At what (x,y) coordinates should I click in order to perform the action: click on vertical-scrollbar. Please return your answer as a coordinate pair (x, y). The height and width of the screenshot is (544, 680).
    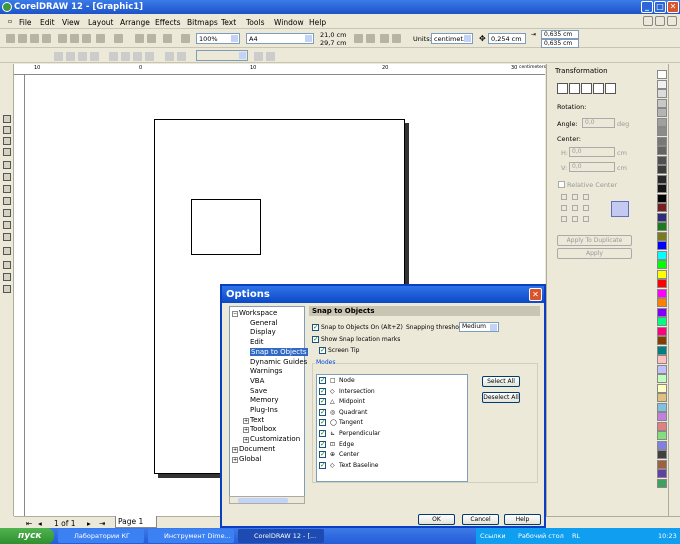
    Looking at the image, I should click on (674, 290).